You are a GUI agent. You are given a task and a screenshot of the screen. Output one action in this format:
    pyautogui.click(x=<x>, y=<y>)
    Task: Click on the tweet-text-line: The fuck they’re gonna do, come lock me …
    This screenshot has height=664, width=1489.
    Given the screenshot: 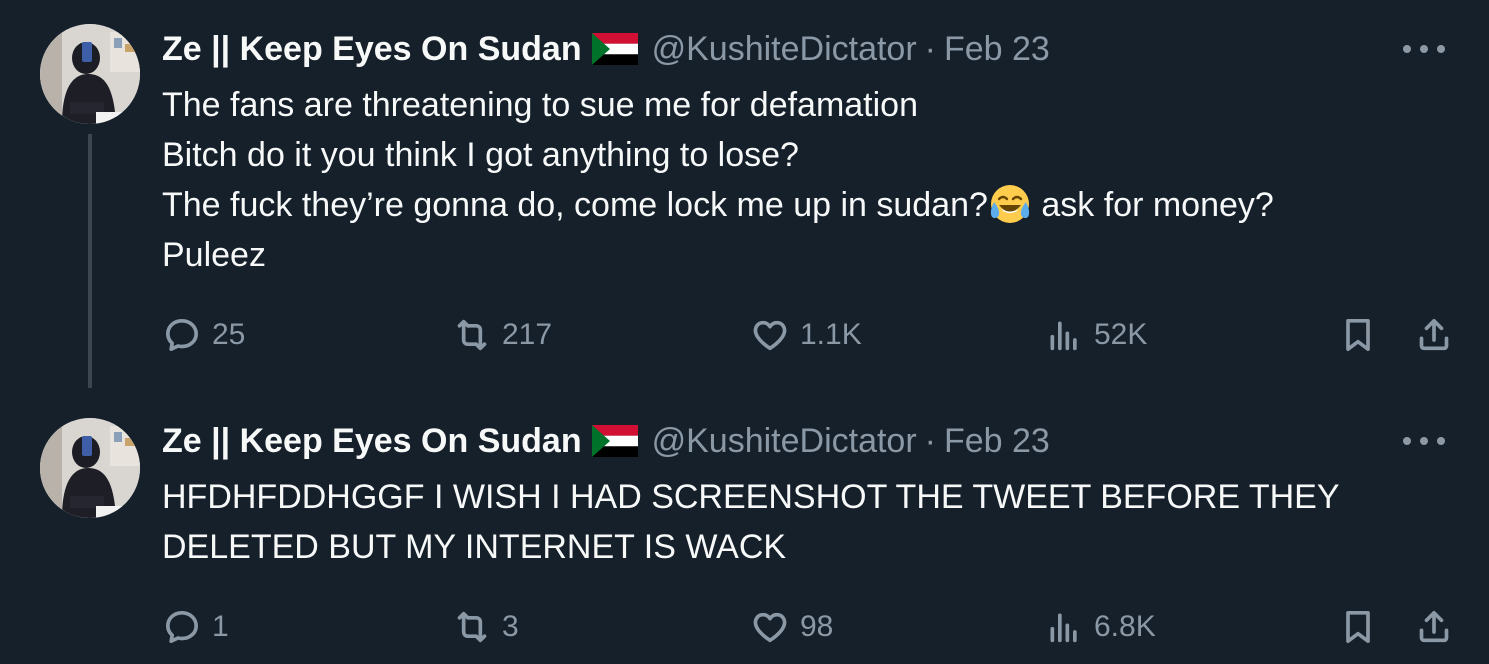 What is the action you would take?
    pyautogui.click(x=802, y=205)
    